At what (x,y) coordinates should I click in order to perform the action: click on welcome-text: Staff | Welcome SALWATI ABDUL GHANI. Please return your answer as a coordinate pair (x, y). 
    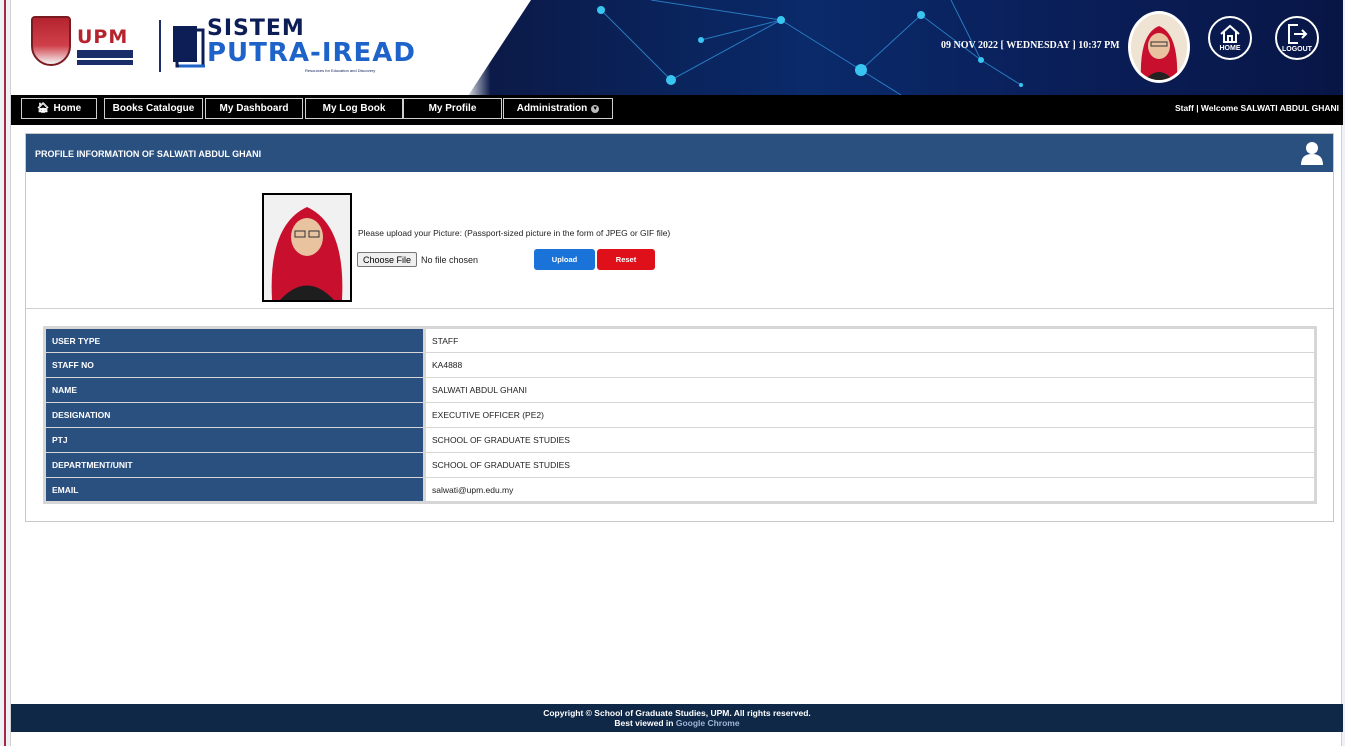
    Looking at the image, I should click on (1256, 108).